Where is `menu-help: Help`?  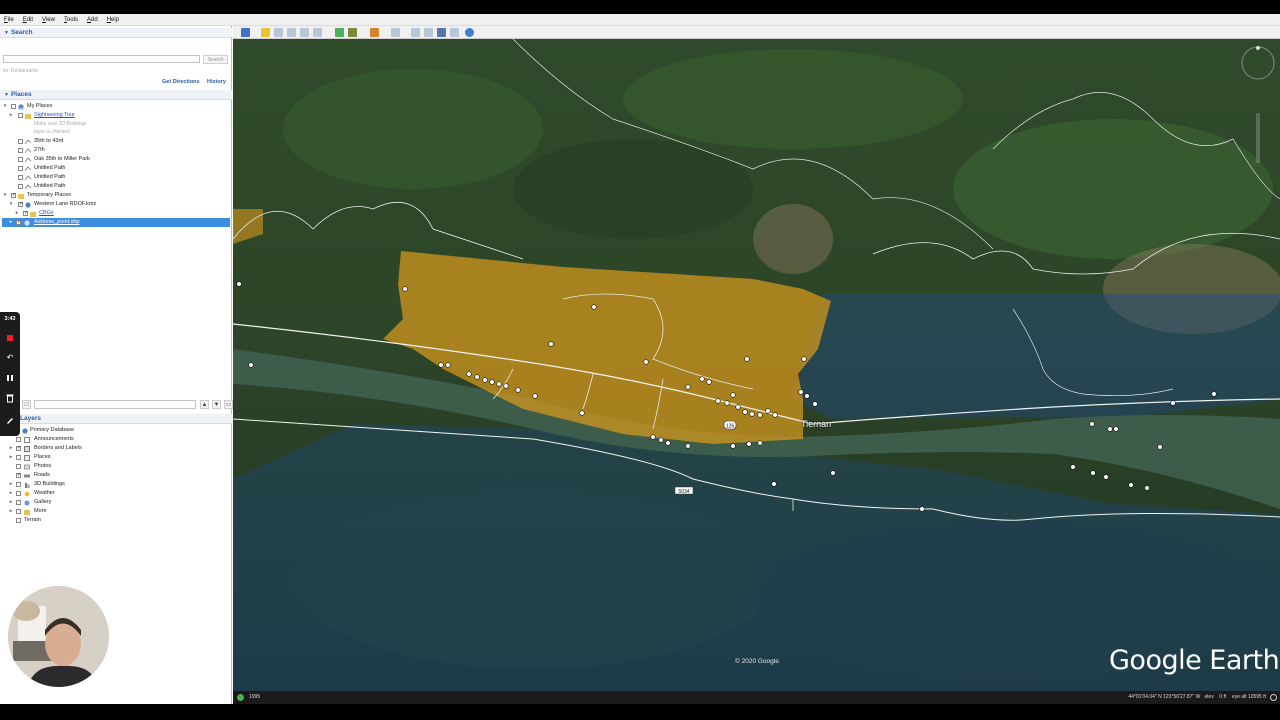 menu-help: Help is located at coordinates (113, 20).